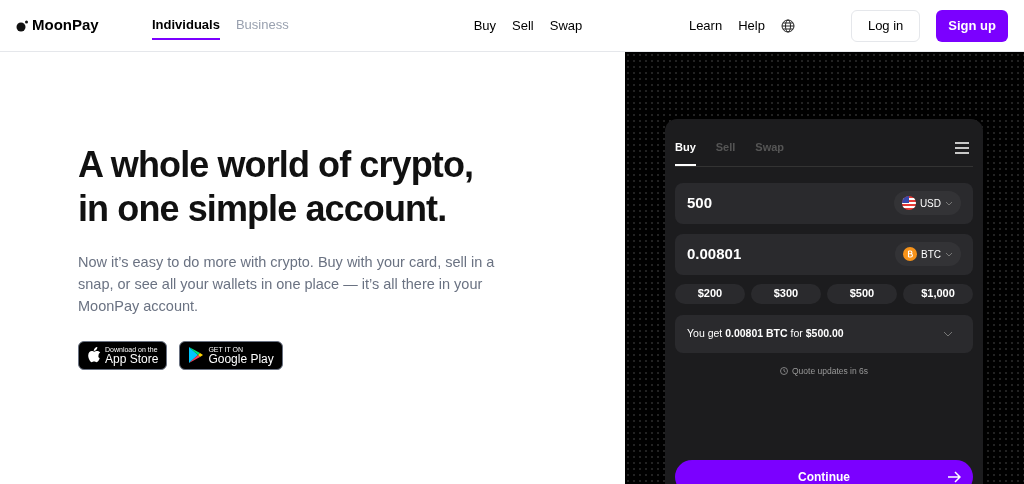  What do you see at coordinates (954, 477) in the screenshot?
I see `arrow-icon` at bounding box center [954, 477].